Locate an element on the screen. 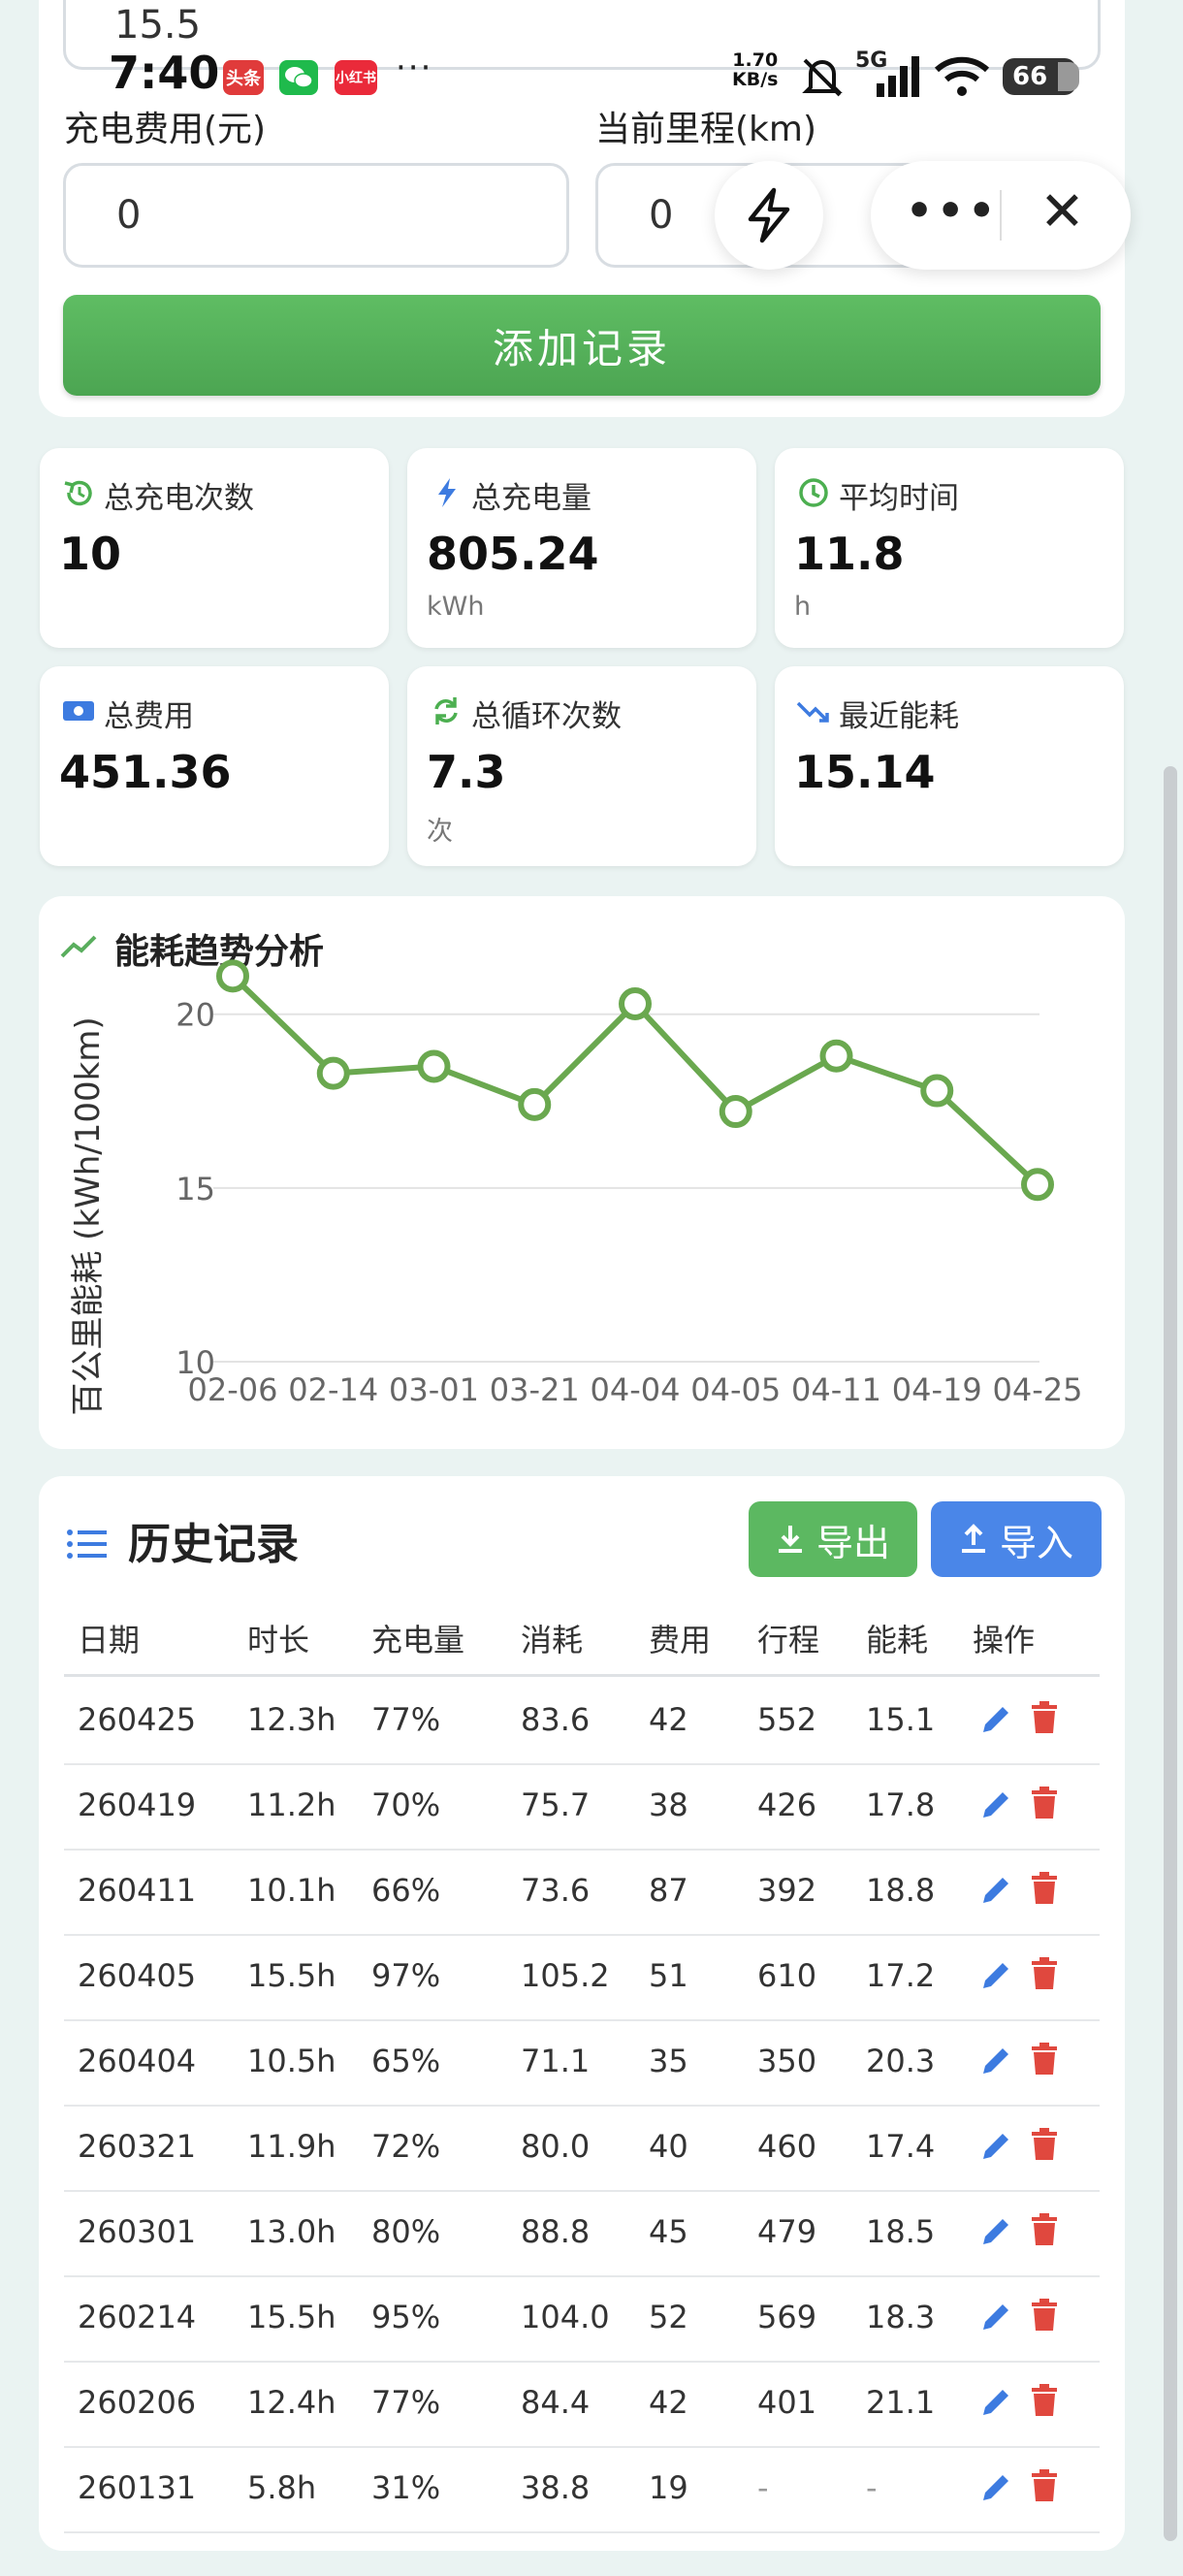 Image resolution: width=1183 pixels, height=2576 pixels. table-cell: 51 is located at coordinates (668, 1975).